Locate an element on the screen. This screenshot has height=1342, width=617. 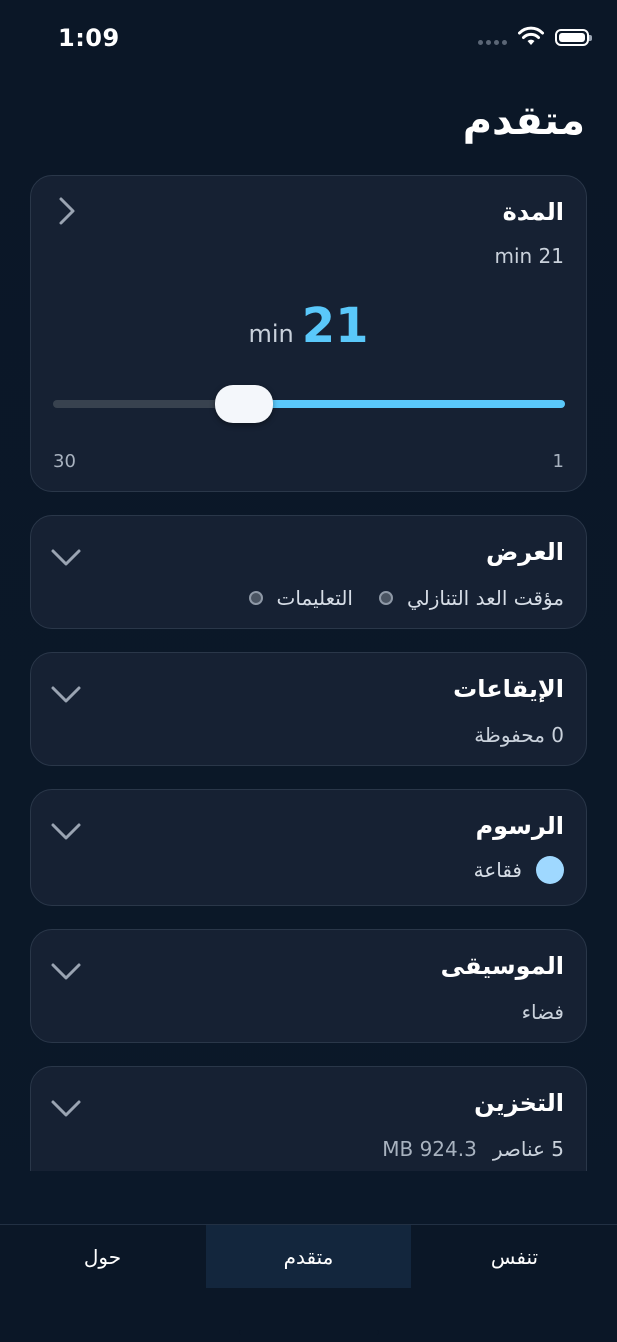
duration-unit: min is located at coordinates (271, 334).